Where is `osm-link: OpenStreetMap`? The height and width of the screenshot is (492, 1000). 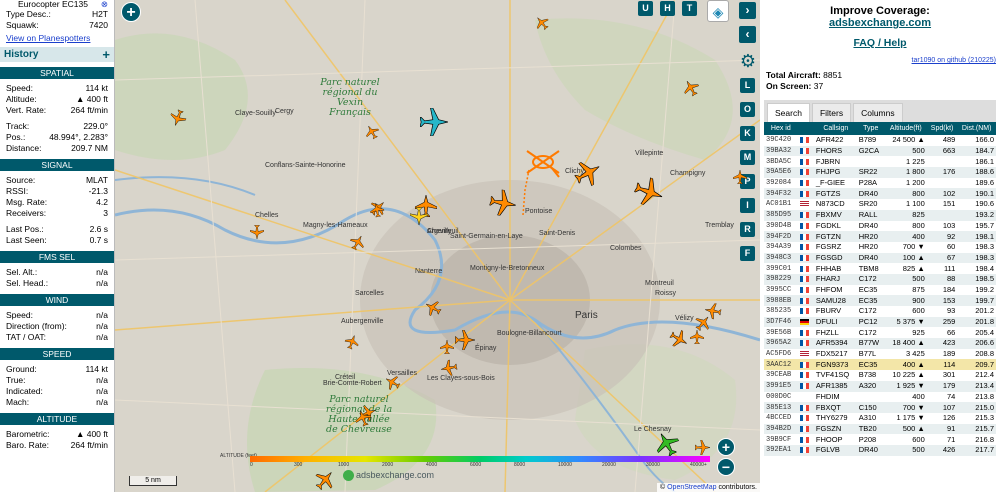
osm-link: OpenStreetMap is located at coordinates (691, 487).